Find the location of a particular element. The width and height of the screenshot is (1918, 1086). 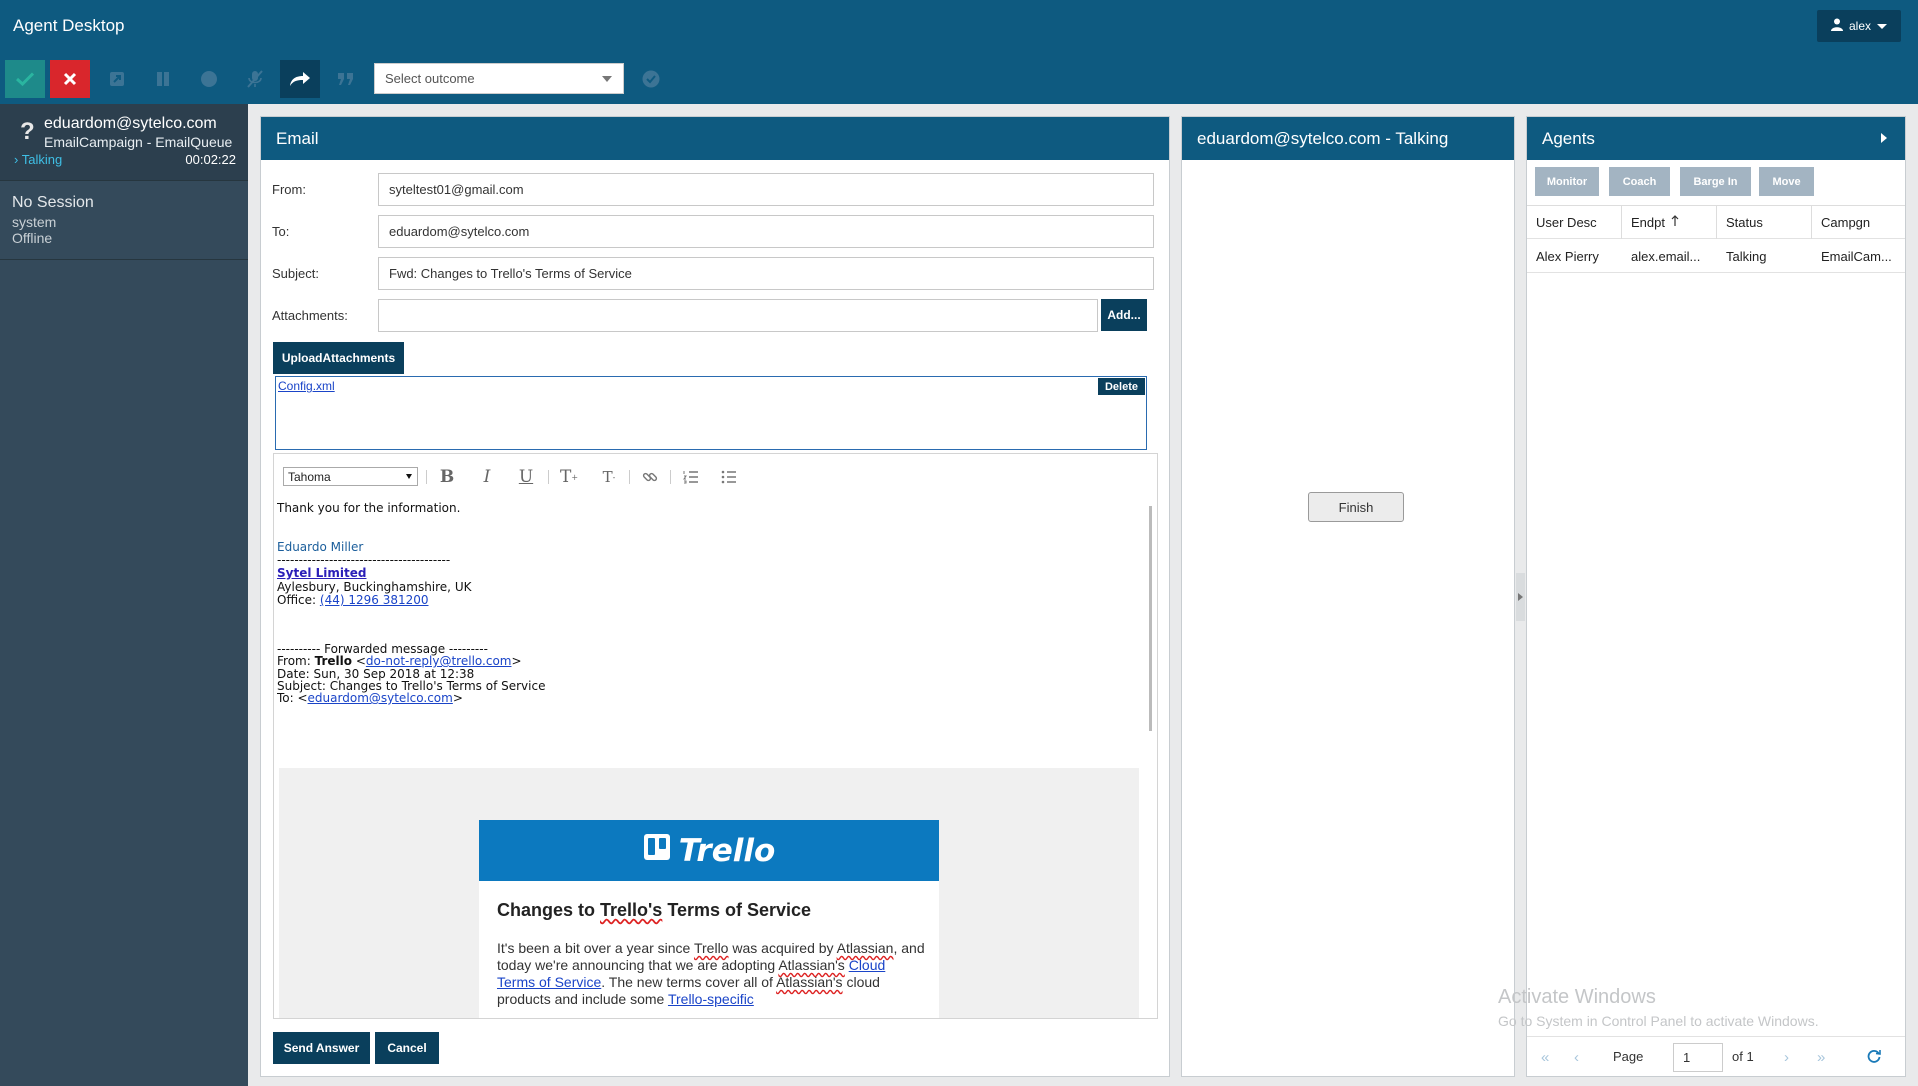

session-status: › Talking is located at coordinates (38, 159).